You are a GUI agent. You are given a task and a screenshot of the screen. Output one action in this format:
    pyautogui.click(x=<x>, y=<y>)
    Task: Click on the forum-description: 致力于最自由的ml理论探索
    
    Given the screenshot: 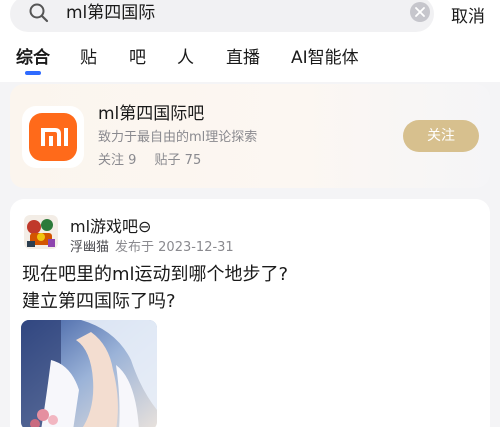 What is the action you would take?
    pyautogui.click(x=178, y=137)
    